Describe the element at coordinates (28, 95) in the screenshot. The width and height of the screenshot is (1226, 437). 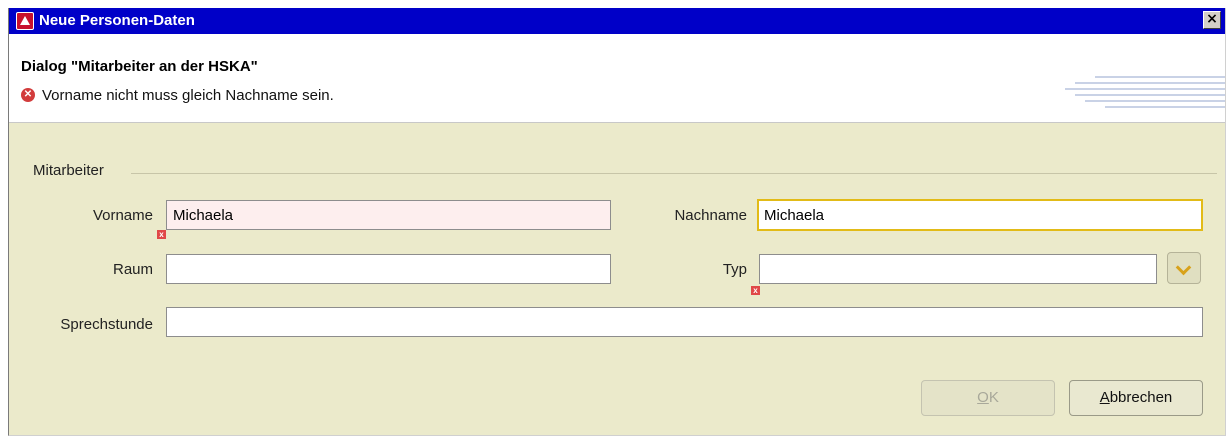
I see `error-icon: ✕` at that location.